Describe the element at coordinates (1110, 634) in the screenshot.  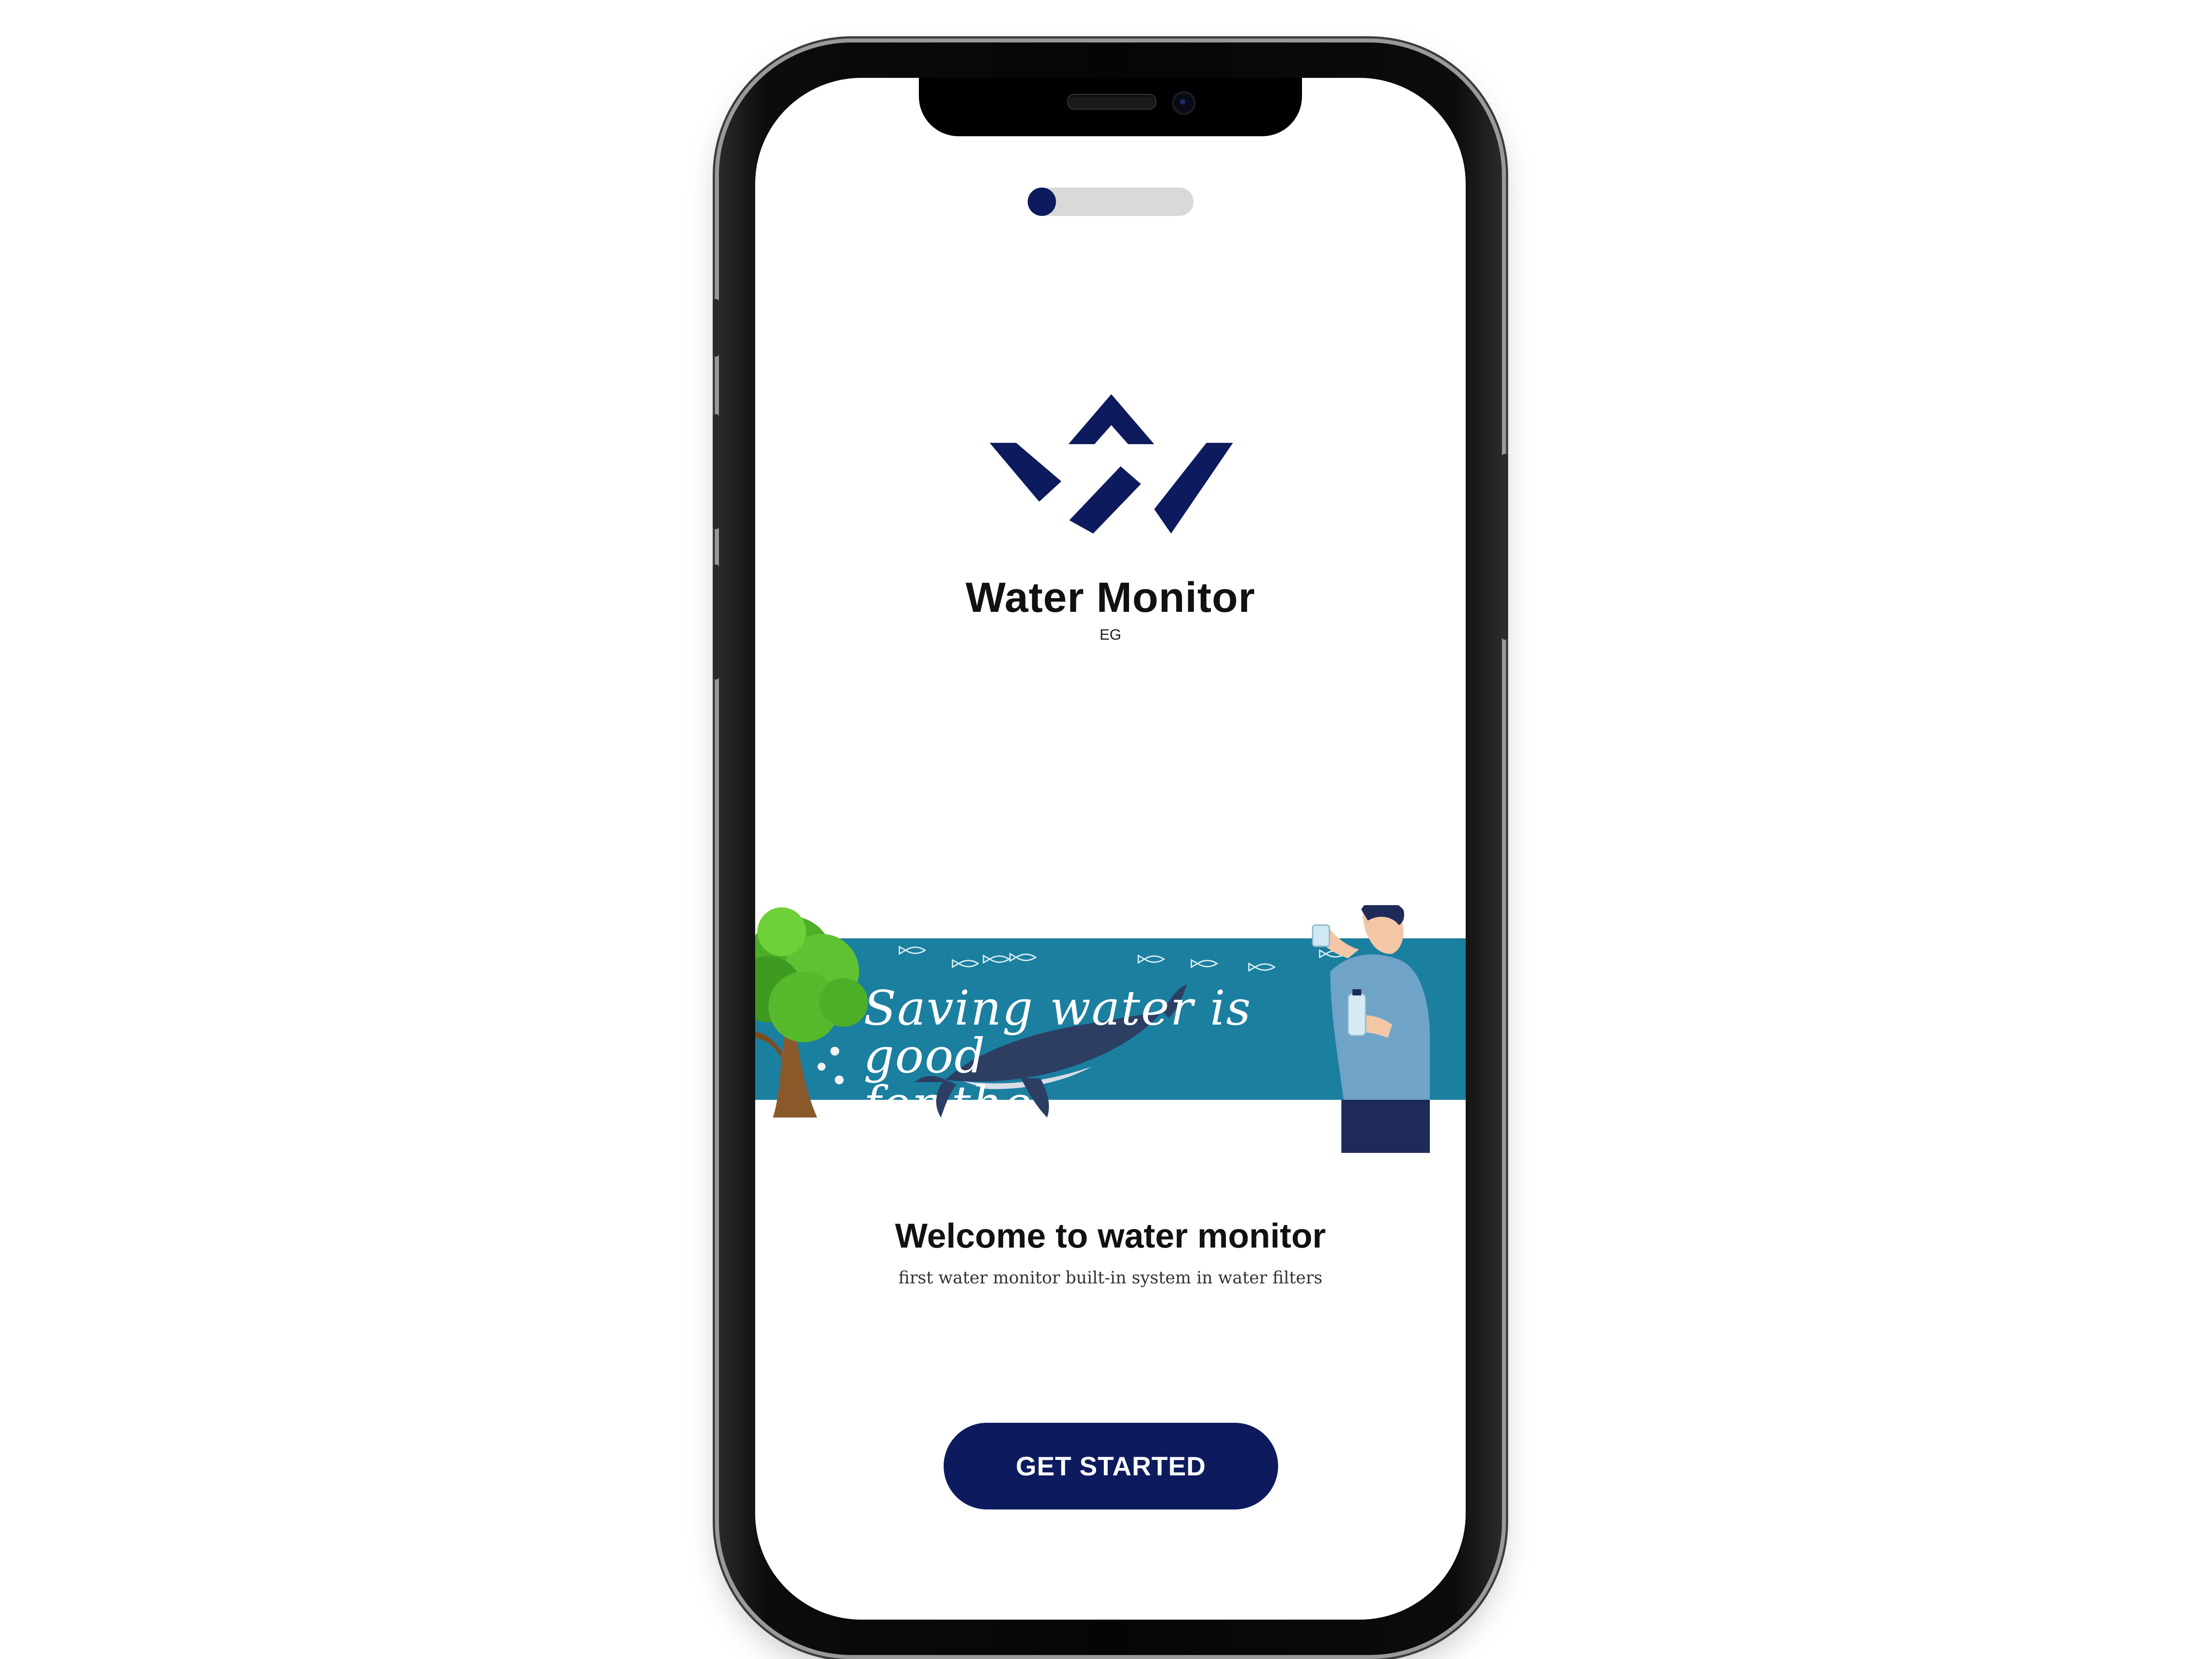
I see `brand-sub: EG` at that location.